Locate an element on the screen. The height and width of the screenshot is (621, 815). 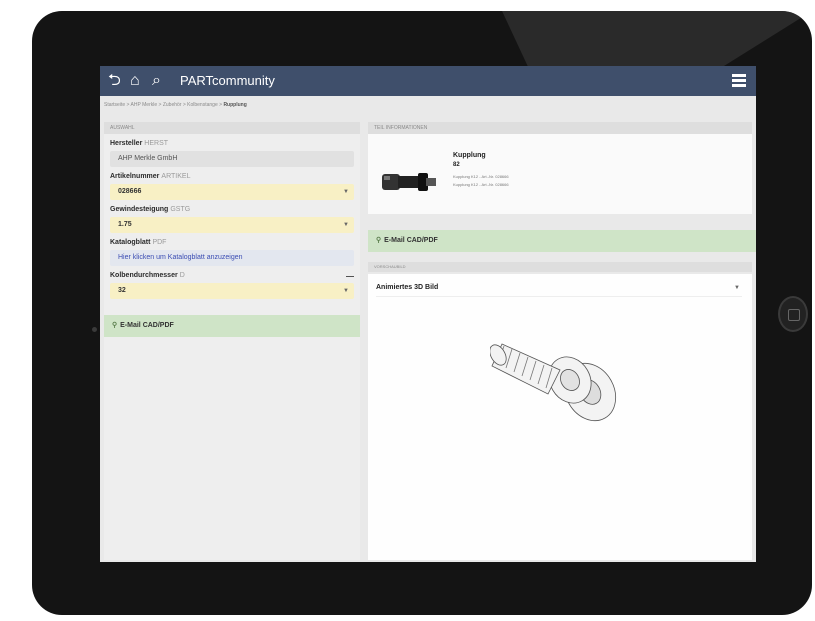
front-camera is located at coordinates (94, 329).